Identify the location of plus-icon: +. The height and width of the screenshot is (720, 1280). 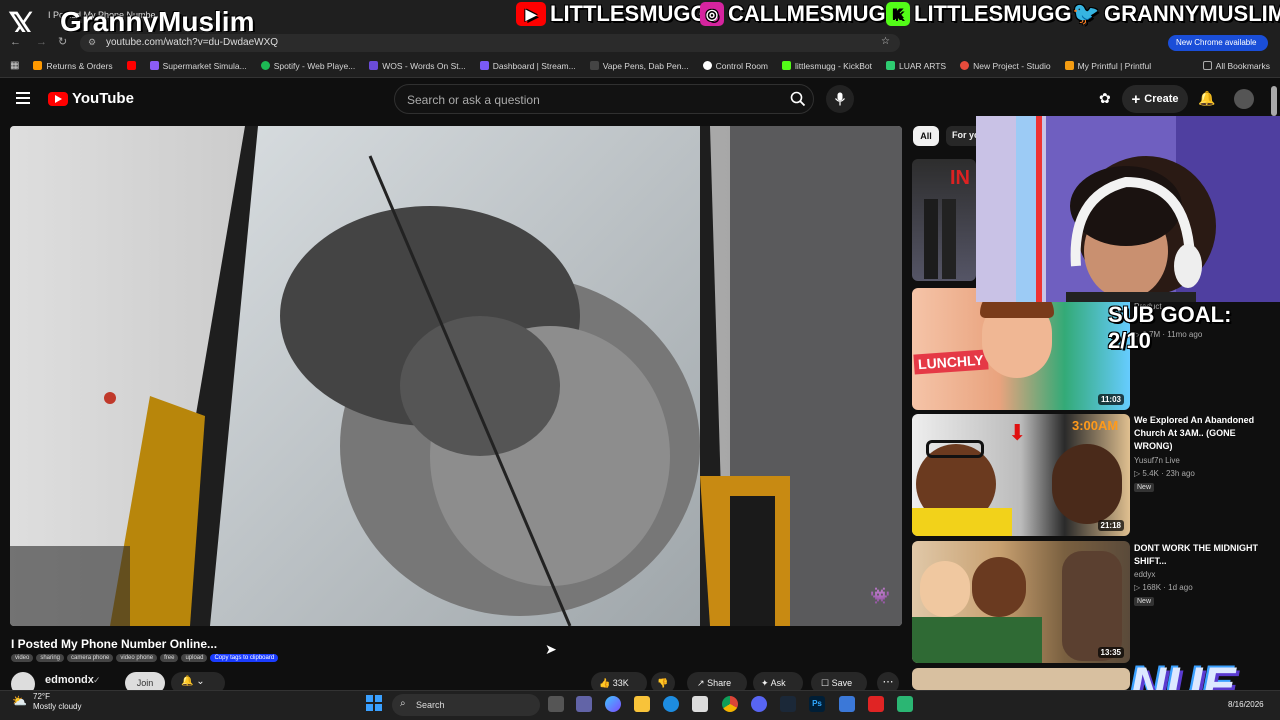
(1136, 99).